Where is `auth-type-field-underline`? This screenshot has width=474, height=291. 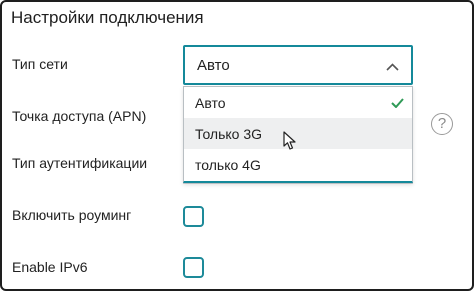 auth-type-field-underline is located at coordinates (298, 183).